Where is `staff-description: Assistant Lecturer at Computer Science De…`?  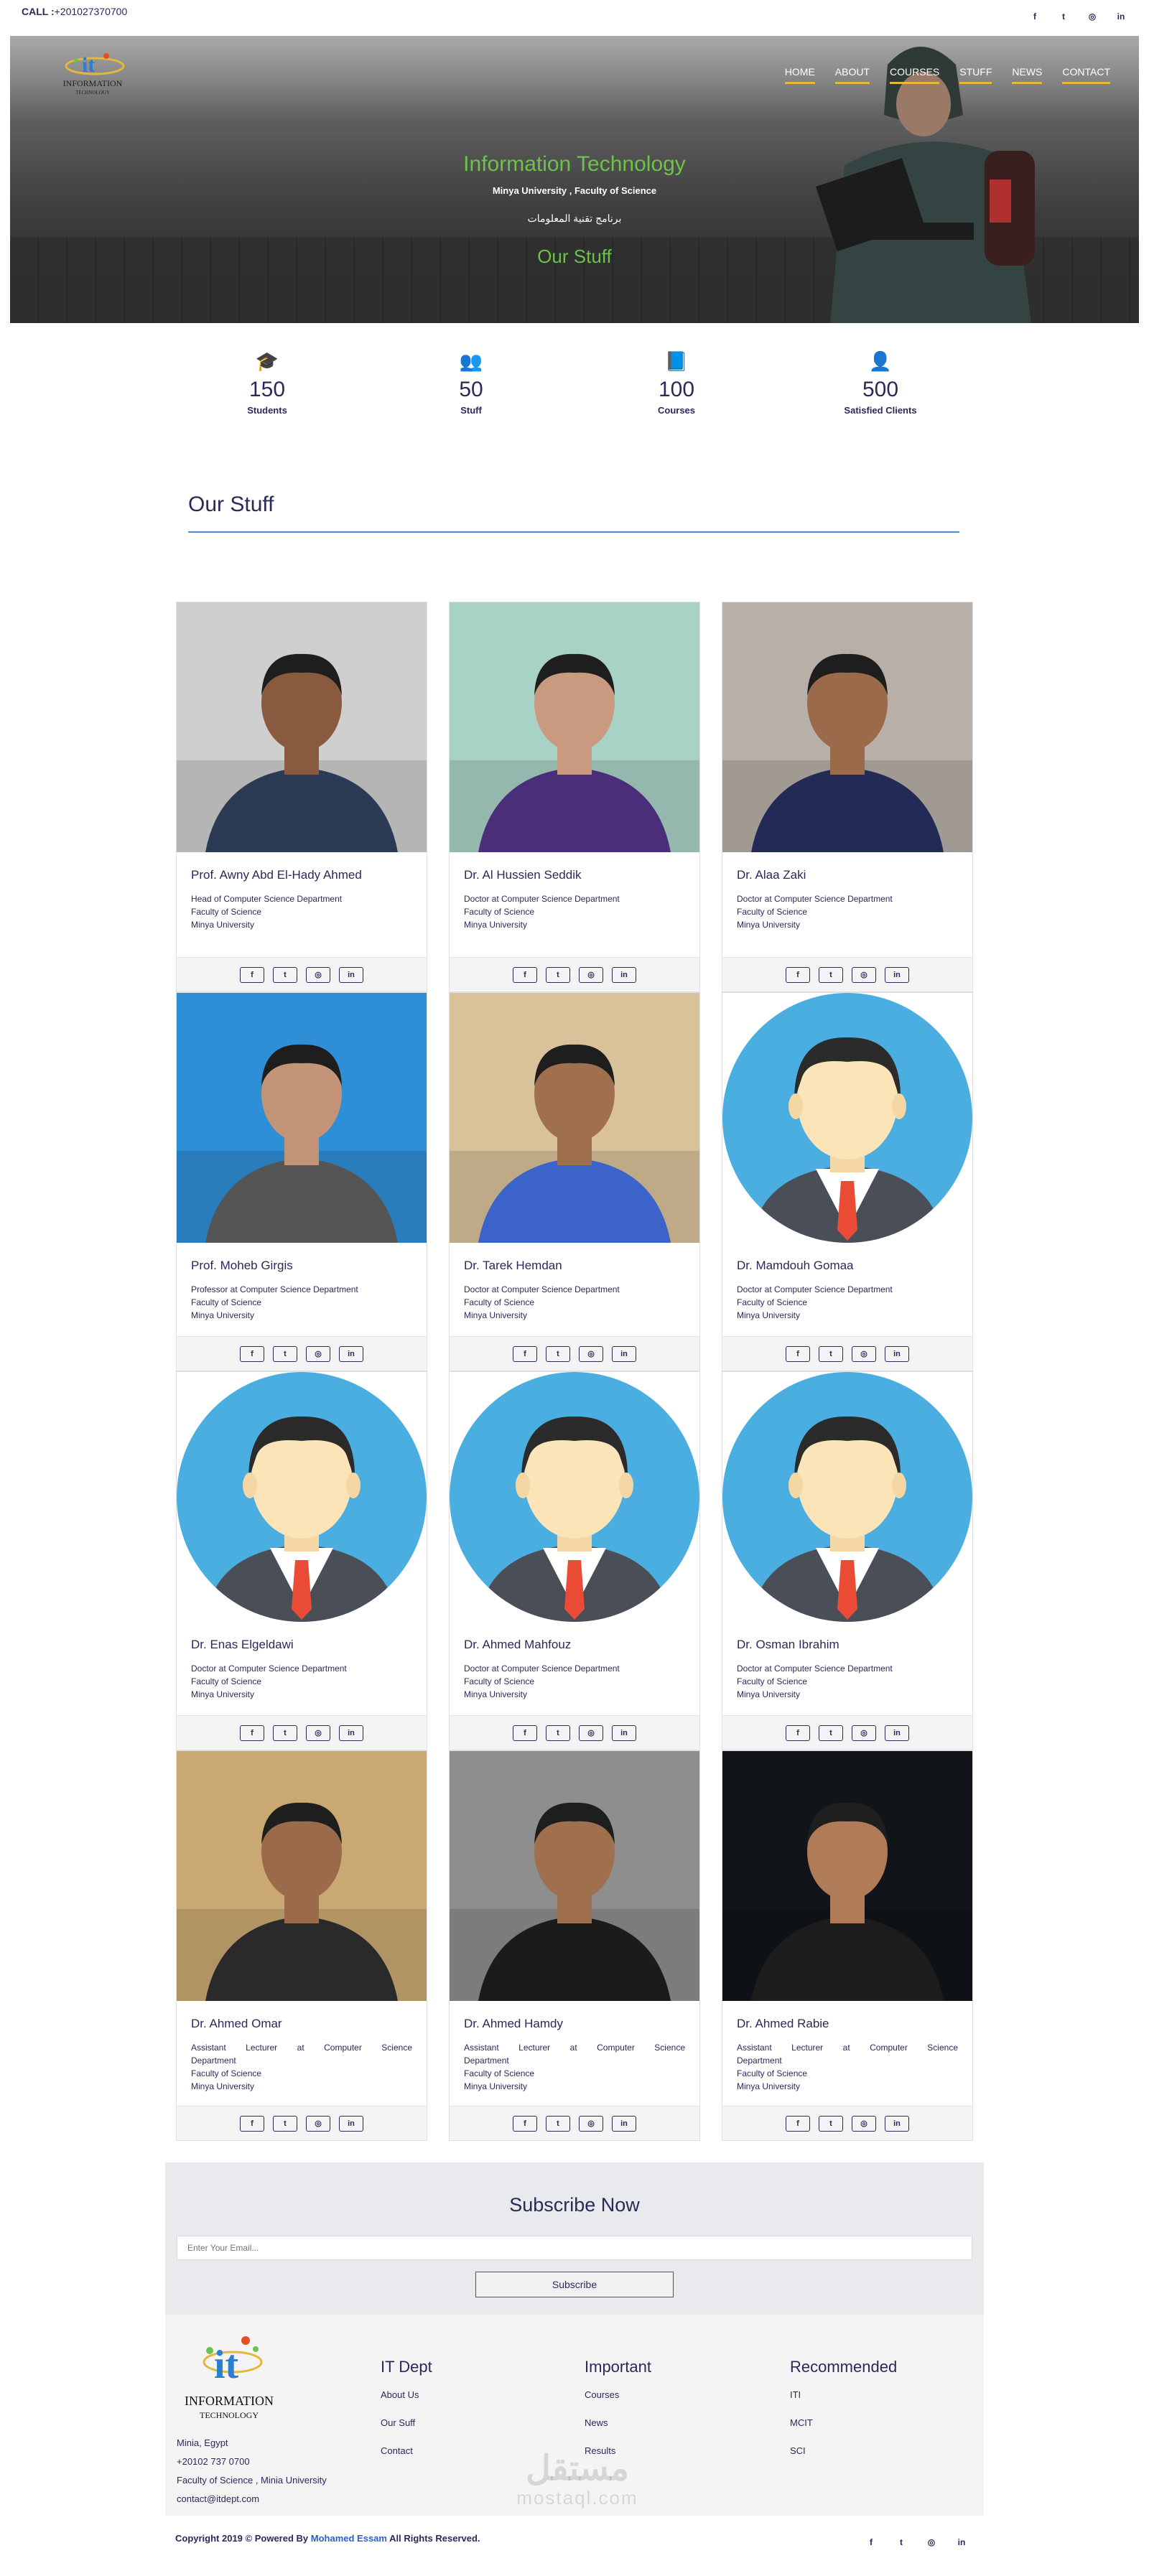
staff-description: Assistant Lecturer at Computer Science De… is located at coordinates (574, 2067).